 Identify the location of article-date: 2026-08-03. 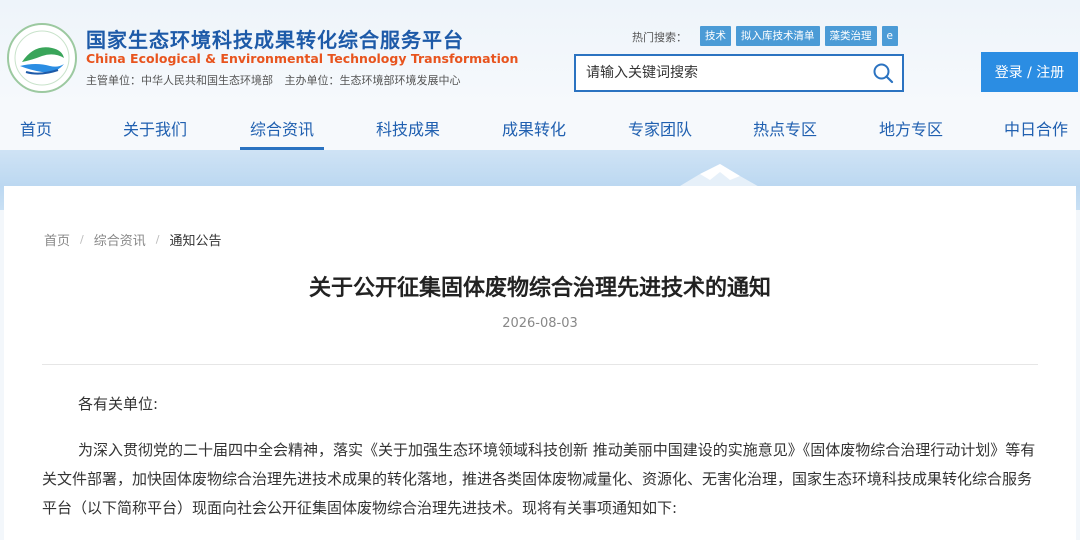
(540, 323).